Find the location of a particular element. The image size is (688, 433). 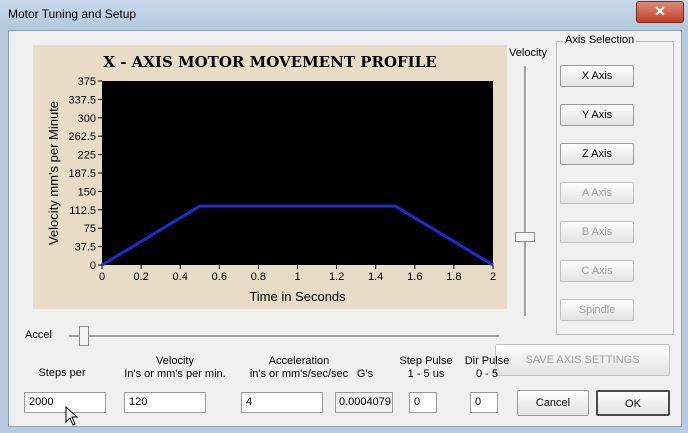

x-tick-label: 1.2 is located at coordinates (336, 277).